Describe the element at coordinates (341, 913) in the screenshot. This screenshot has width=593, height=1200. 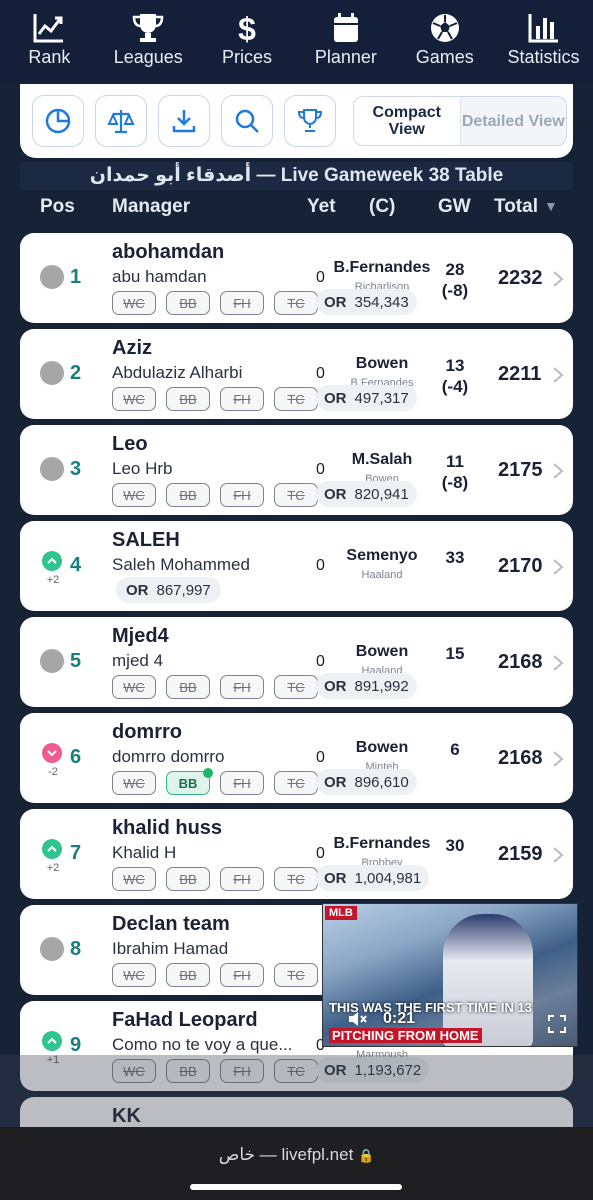
I see `mlb-badge: MLB` at that location.